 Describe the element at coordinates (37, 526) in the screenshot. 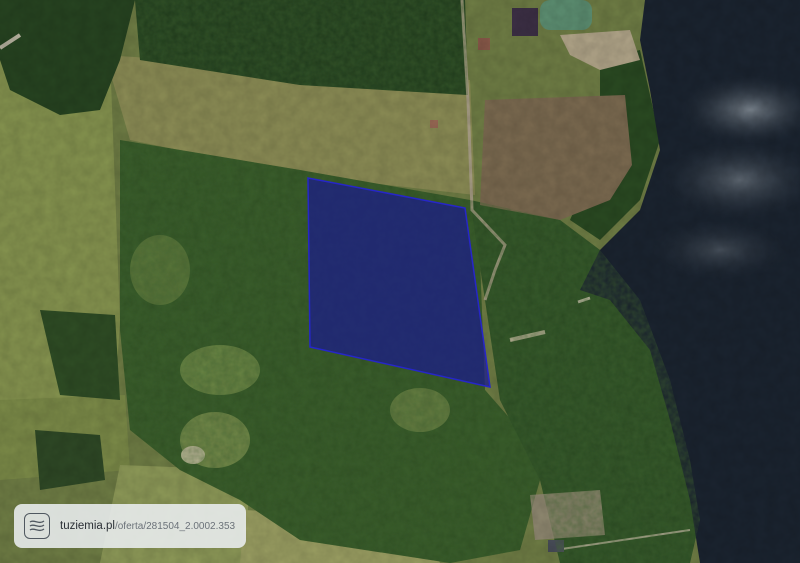

I see `contour-map-logo-icon` at that location.